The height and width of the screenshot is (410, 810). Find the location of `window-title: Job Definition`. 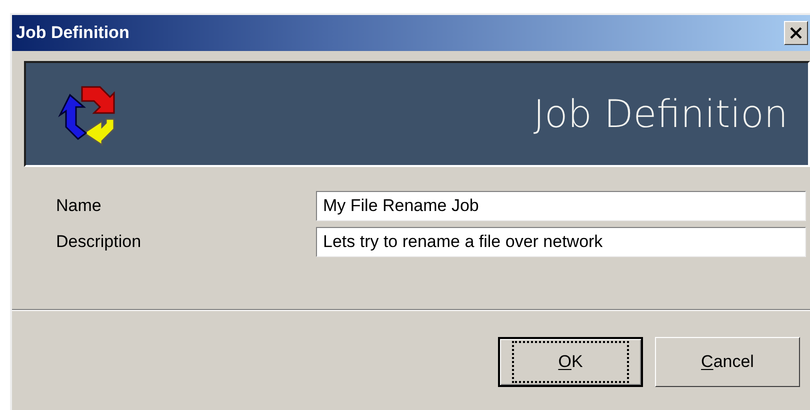

window-title: Job Definition is located at coordinates (73, 33).